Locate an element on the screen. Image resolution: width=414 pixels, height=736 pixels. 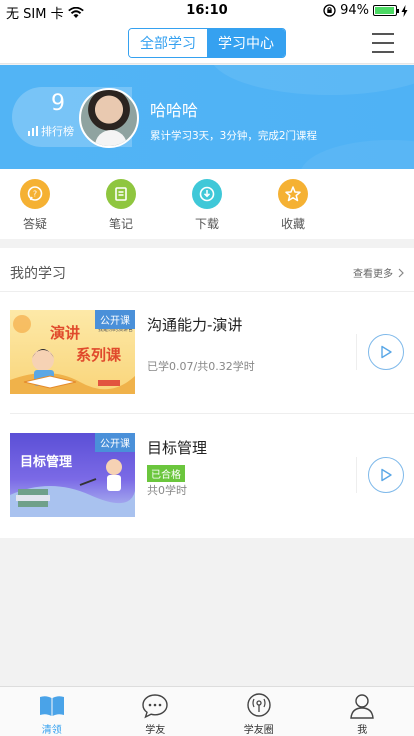
section-header: 我的学习 查看更多 is located at coordinates (207, 270).